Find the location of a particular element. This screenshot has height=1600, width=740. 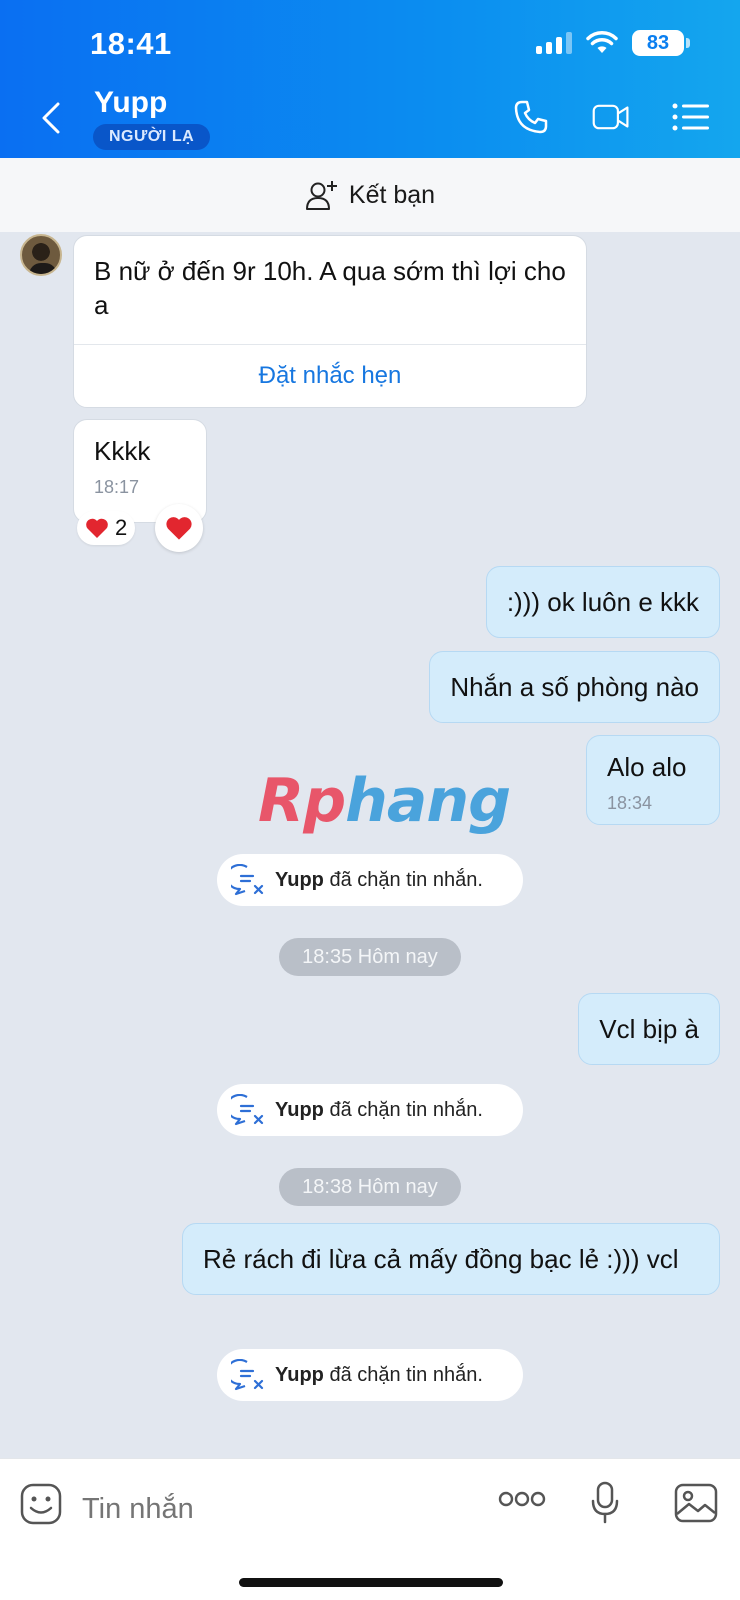

image-icon is located at coordinates (696, 1503).